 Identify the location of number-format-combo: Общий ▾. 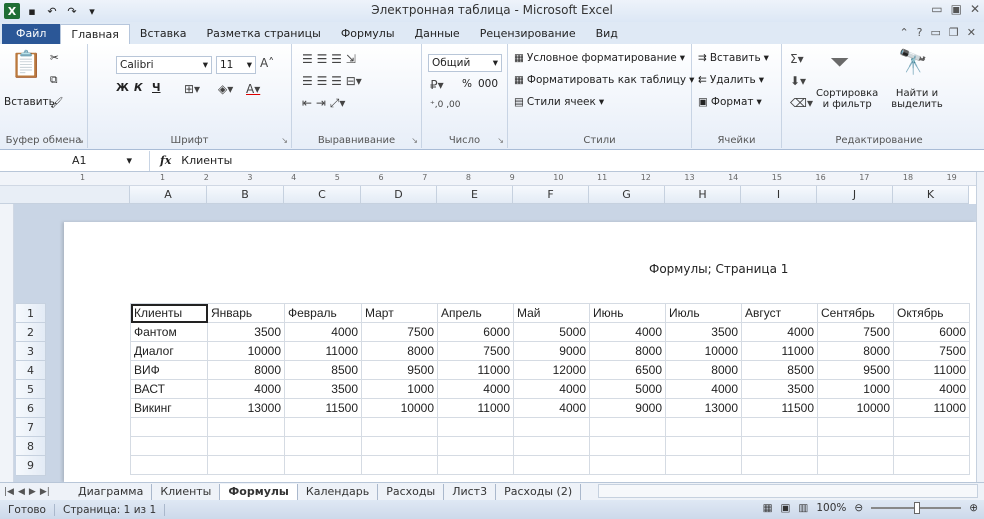
(465, 63).